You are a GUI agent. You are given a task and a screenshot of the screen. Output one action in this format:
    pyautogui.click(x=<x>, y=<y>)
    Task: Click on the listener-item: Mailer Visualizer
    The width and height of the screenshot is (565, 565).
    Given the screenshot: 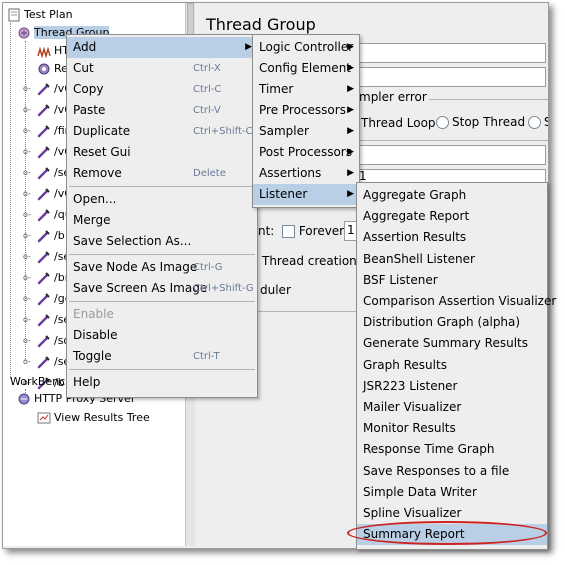 What is the action you would take?
    pyautogui.click(x=452, y=407)
    